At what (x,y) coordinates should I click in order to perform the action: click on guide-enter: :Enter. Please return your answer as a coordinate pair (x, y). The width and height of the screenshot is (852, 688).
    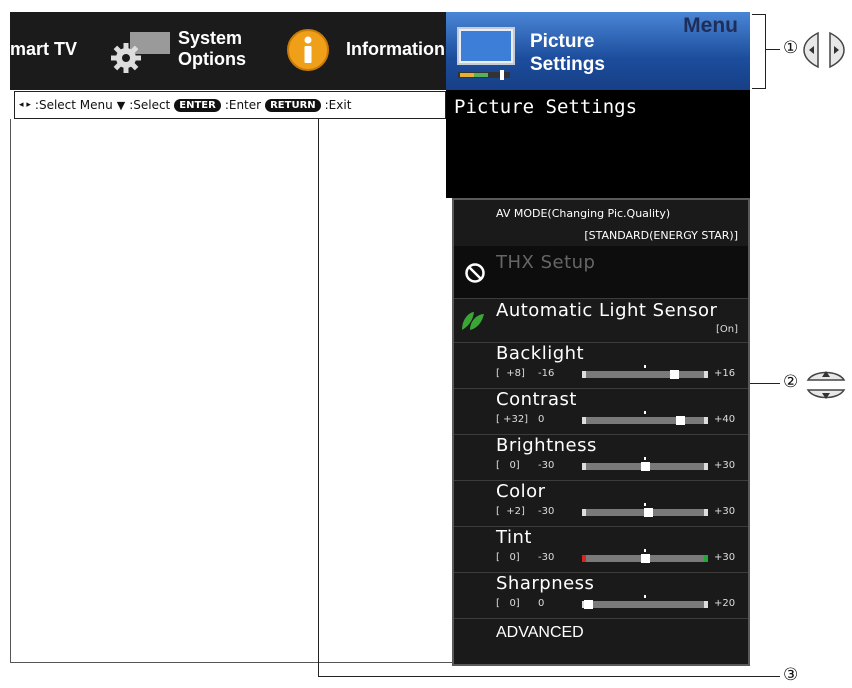
    Looking at the image, I should click on (243, 105).